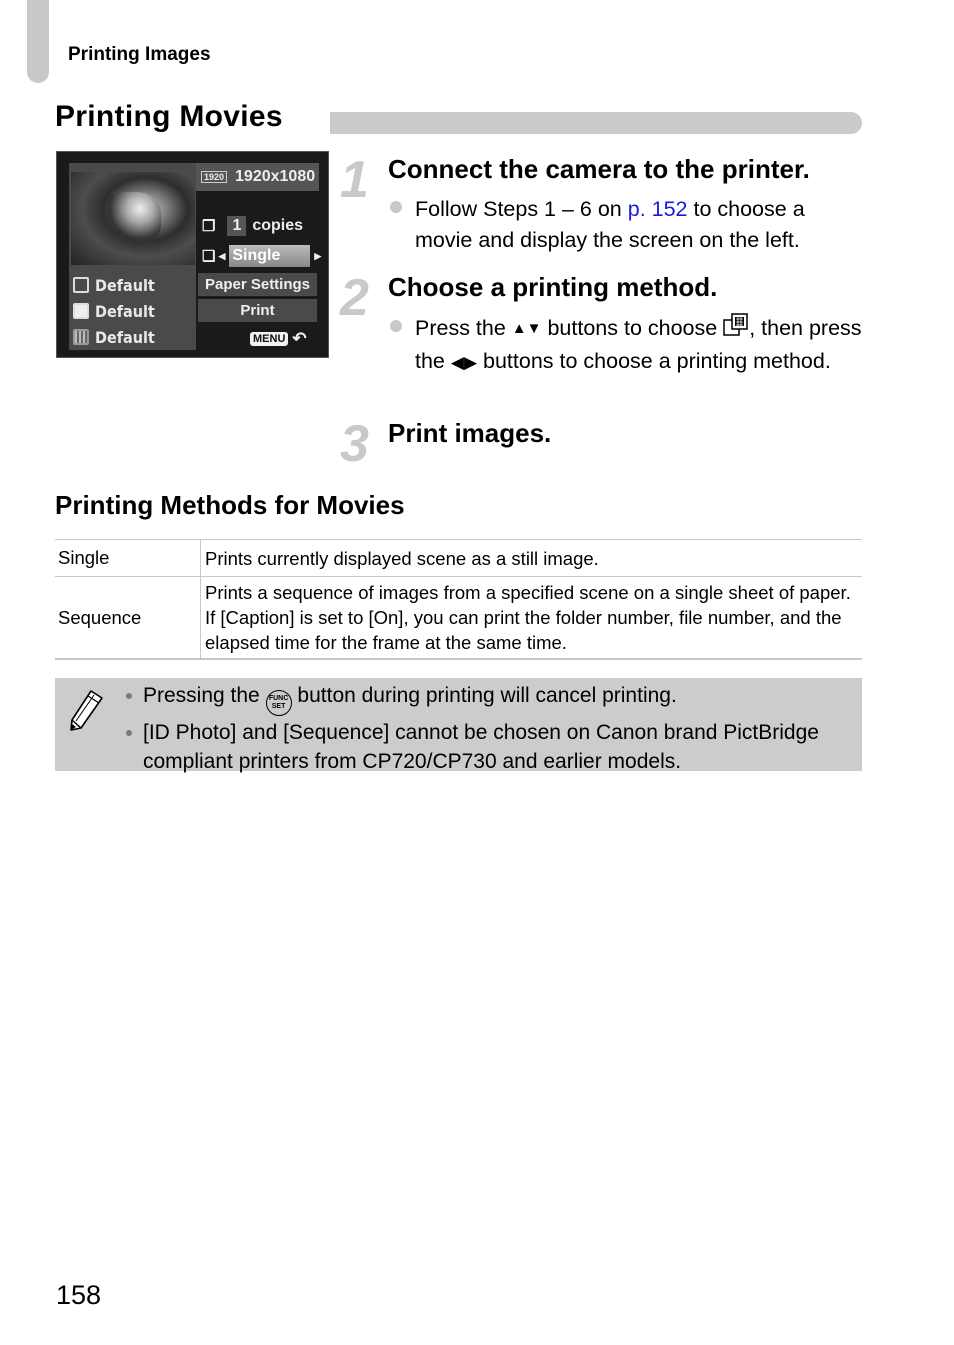 Image resolution: width=954 pixels, height=1345 pixels. I want to click on subsection-title: Printing Methods for Movies, so click(230, 505).